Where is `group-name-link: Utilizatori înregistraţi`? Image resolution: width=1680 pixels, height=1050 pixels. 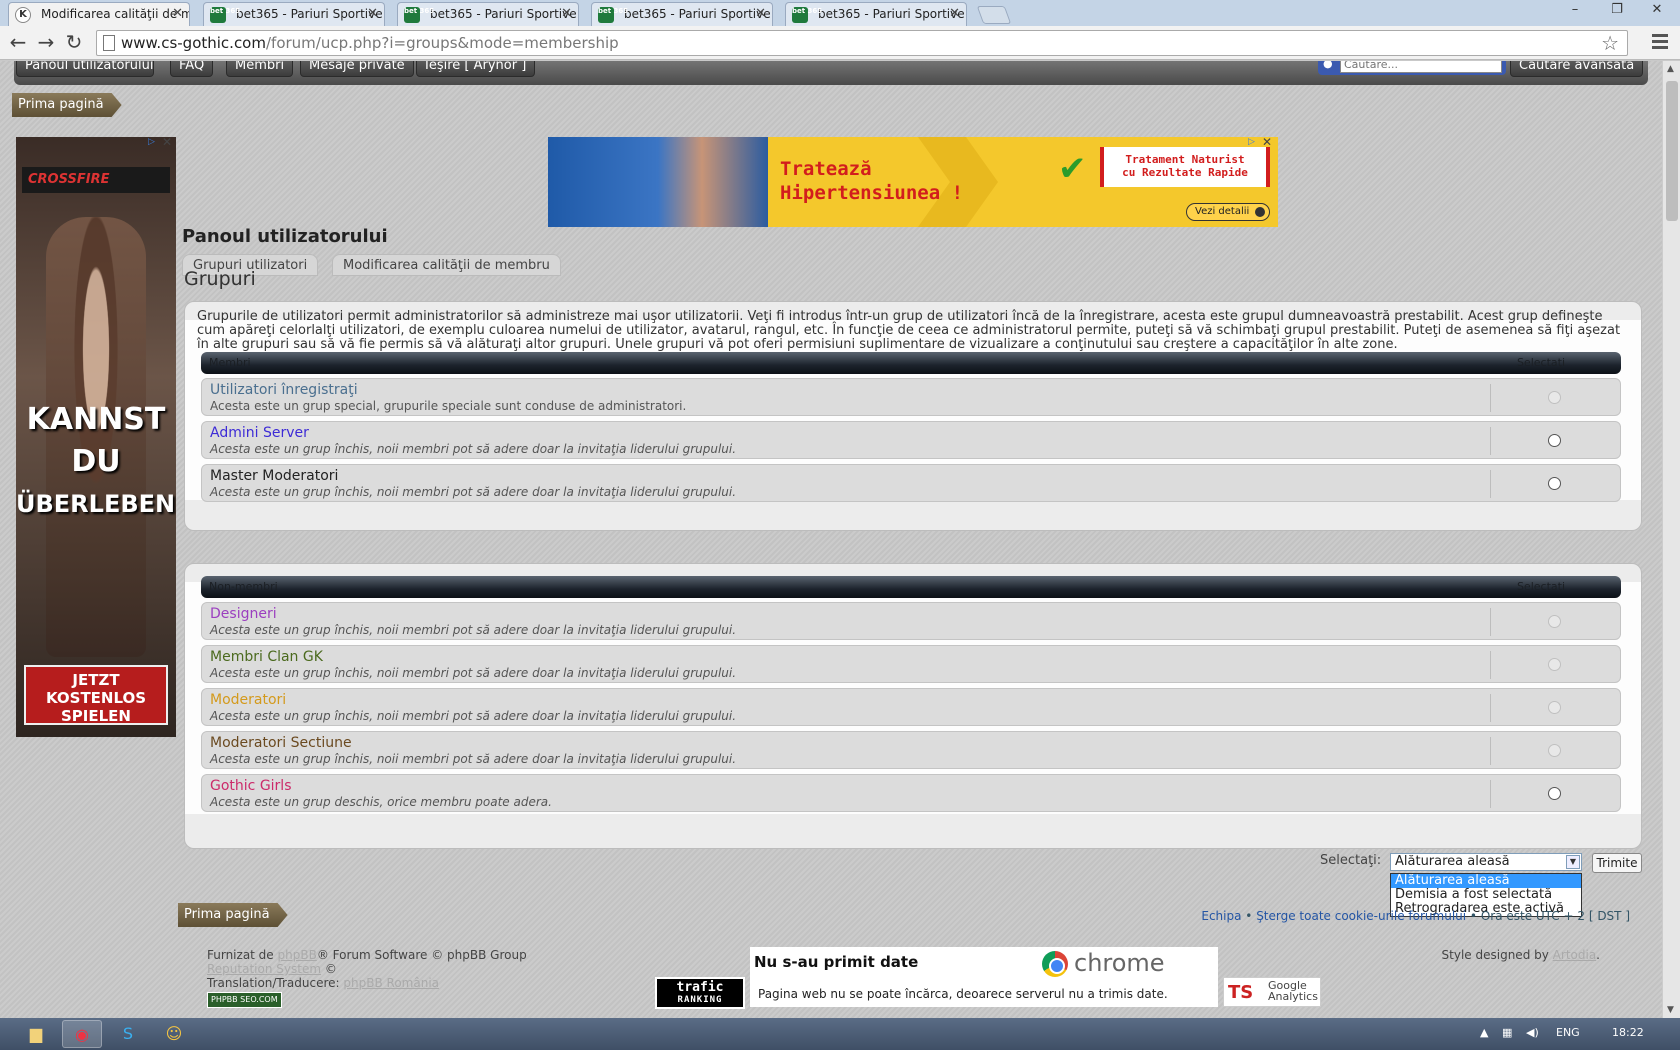
group-name-link: Utilizatori înregistraţi is located at coordinates (284, 390).